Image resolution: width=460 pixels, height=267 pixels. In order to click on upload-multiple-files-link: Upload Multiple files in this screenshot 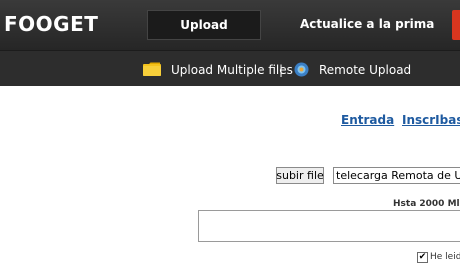, I will do `click(232, 70)`.